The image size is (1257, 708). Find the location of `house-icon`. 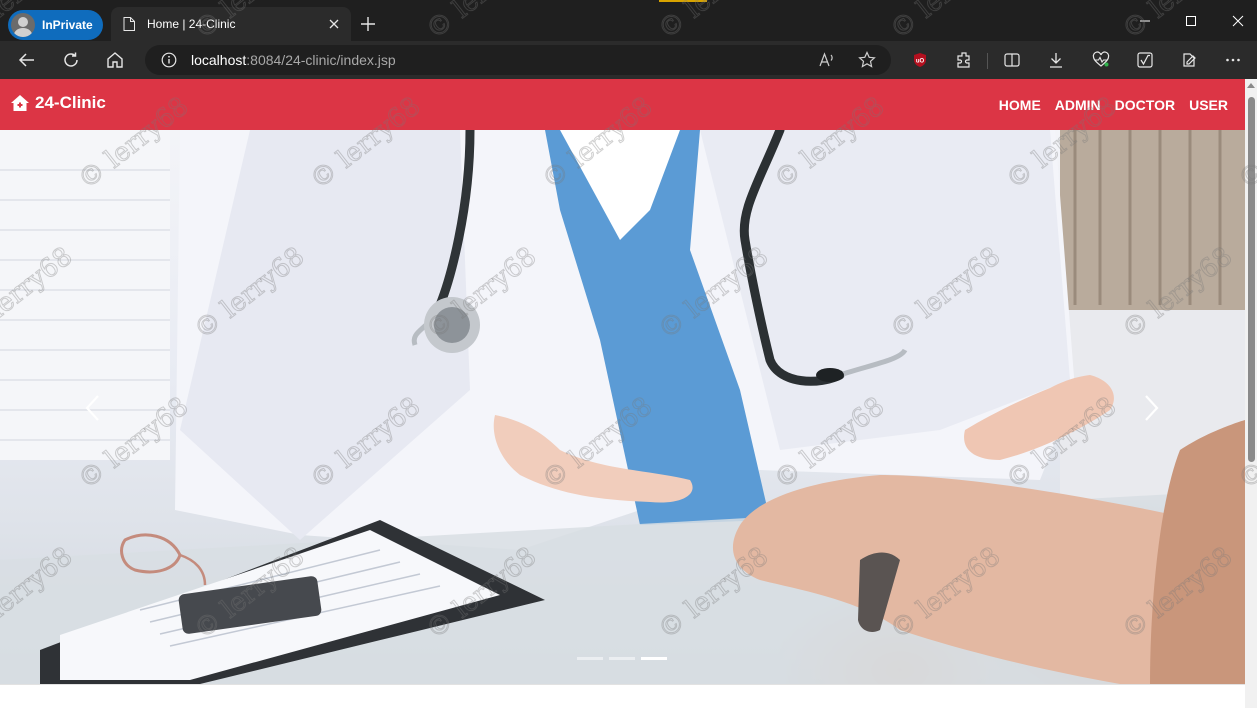

house-icon is located at coordinates (20, 103).